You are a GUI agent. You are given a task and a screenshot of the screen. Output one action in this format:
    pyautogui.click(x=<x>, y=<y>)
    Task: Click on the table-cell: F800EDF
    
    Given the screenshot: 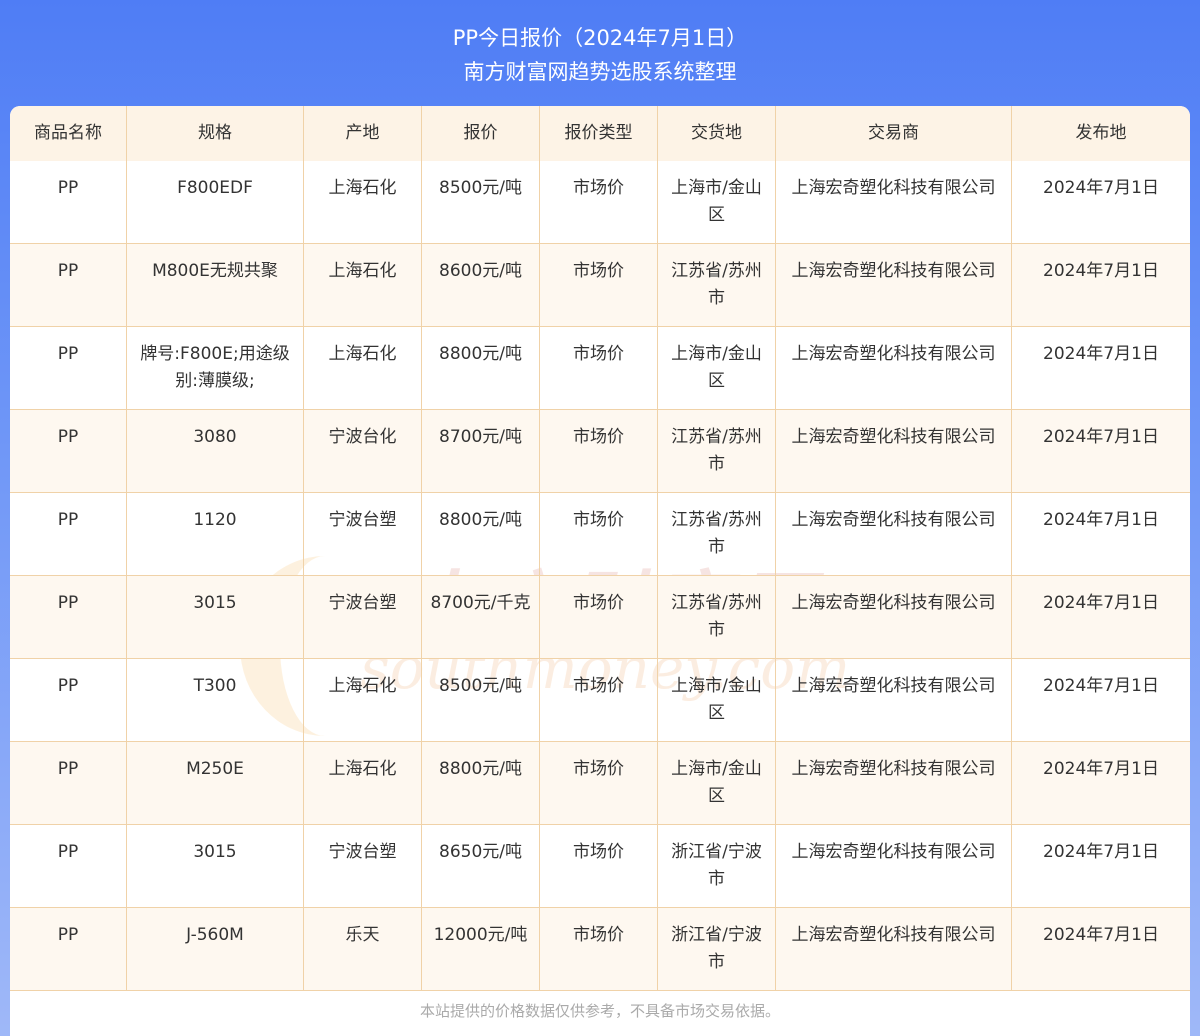 What is the action you would take?
    pyautogui.click(x=215, y=202)
    